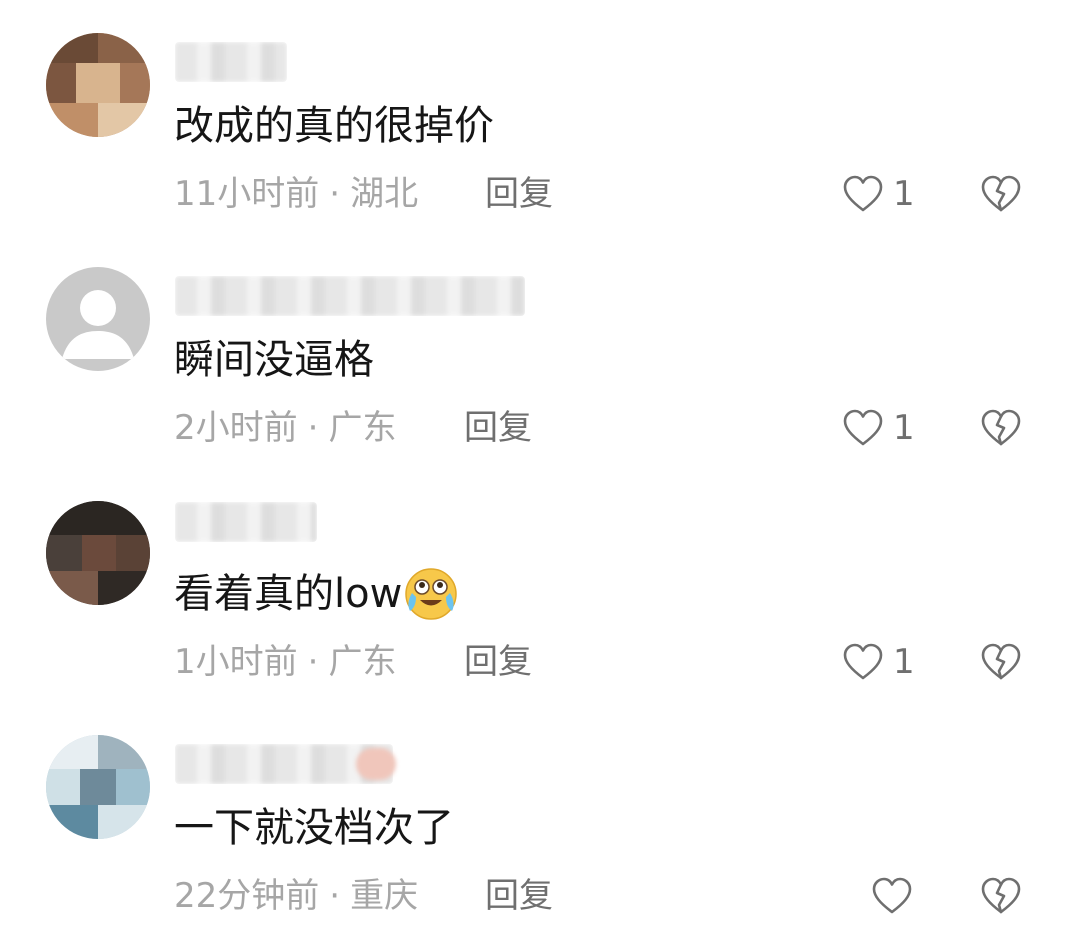 The height and width of the screenshot is (949, 1080). I want to click on comment-text: 瞬间没逼格, so click(274, 360).